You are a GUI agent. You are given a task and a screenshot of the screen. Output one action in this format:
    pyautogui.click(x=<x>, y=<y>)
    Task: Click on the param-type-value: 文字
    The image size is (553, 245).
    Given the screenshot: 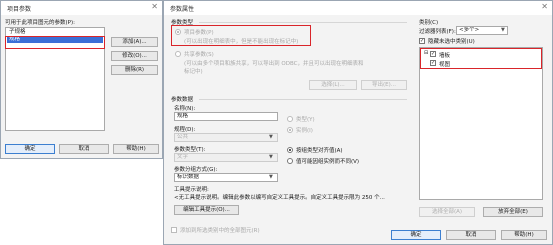 What is the action you would take?
    pyautogui.click(x=183, y=157)
    